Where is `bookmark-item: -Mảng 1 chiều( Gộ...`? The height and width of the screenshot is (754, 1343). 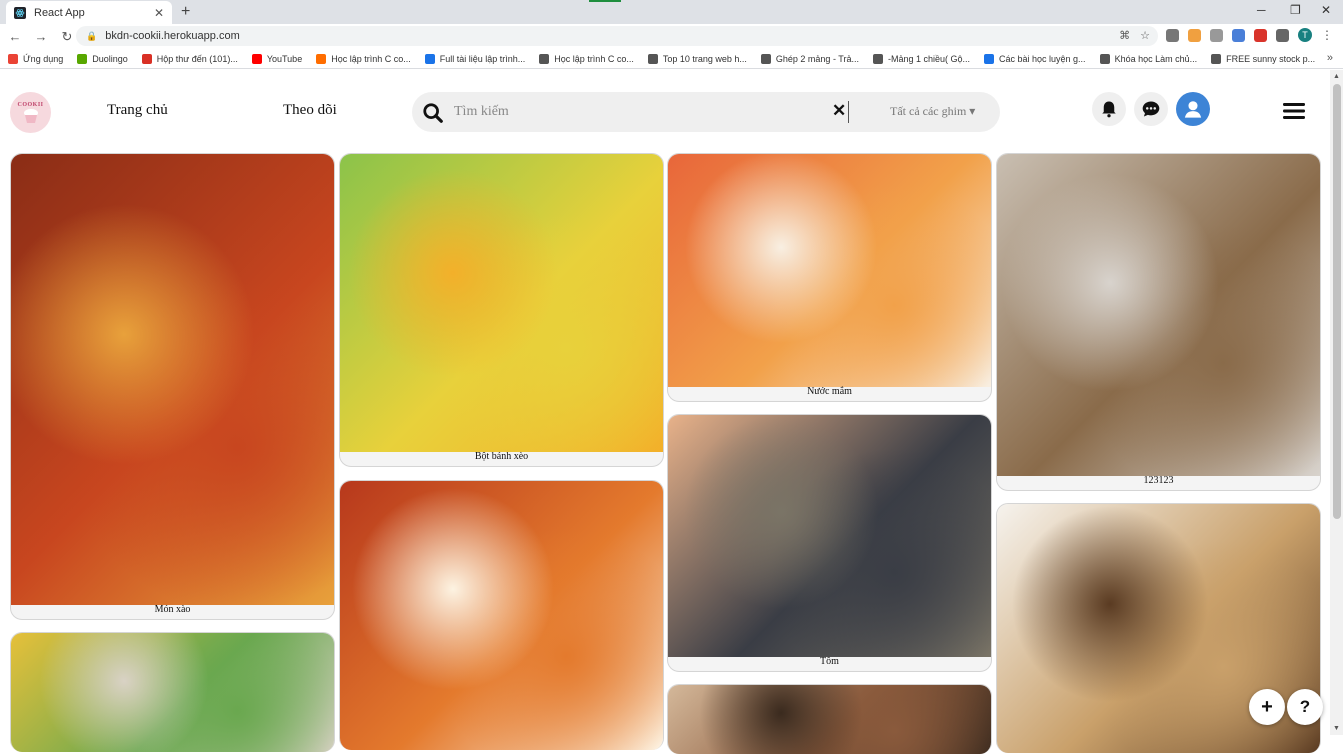 bookmark-item: -Mảng 1 chiều( Gộ... is located at coordinates (921, 58).